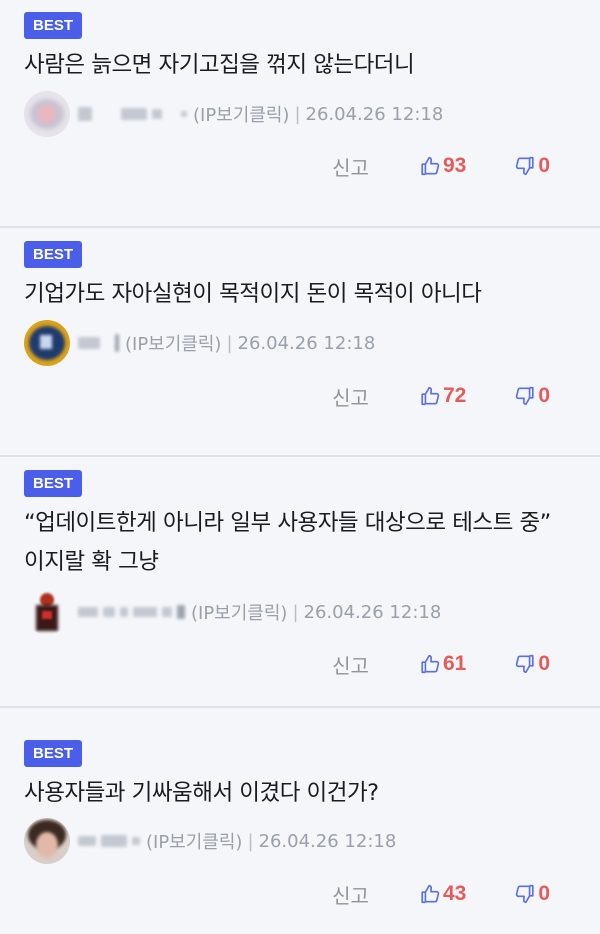 The width and height of the screenshot is (600, 934). Describe the element at coordinates (253, 294) in the screenshot. I see `comment-text: 기업가도 자아실현이 목적이지 돈이 목적이 아니다` at that location.